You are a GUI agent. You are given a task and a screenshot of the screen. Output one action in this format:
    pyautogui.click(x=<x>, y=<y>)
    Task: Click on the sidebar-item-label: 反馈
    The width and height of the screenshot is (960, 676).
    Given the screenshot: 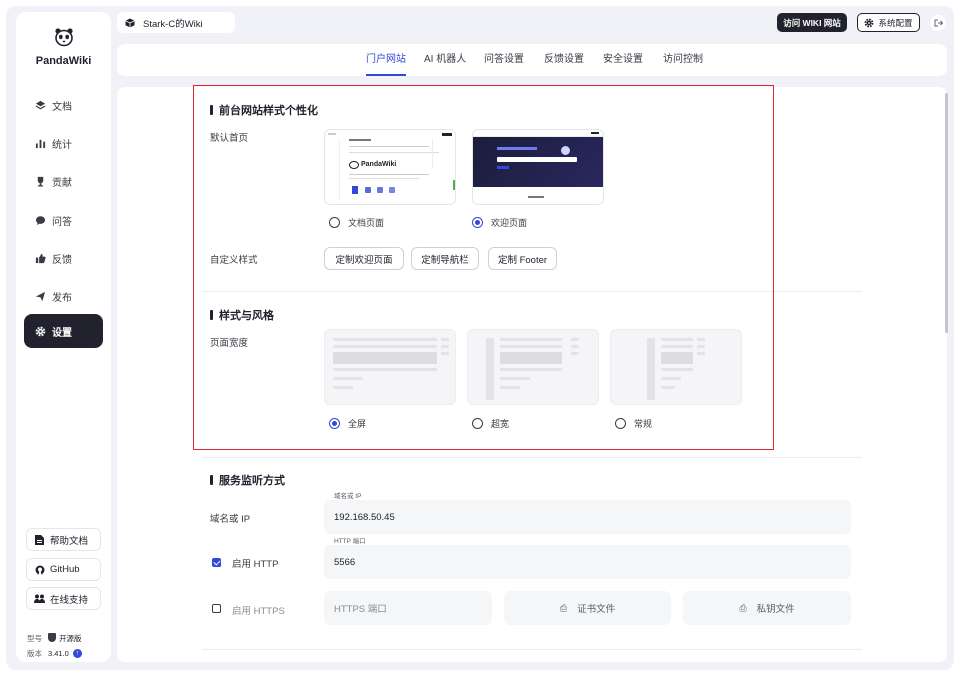 What is the action you would take?
    pyautogui.click(x=62, y=260)
    